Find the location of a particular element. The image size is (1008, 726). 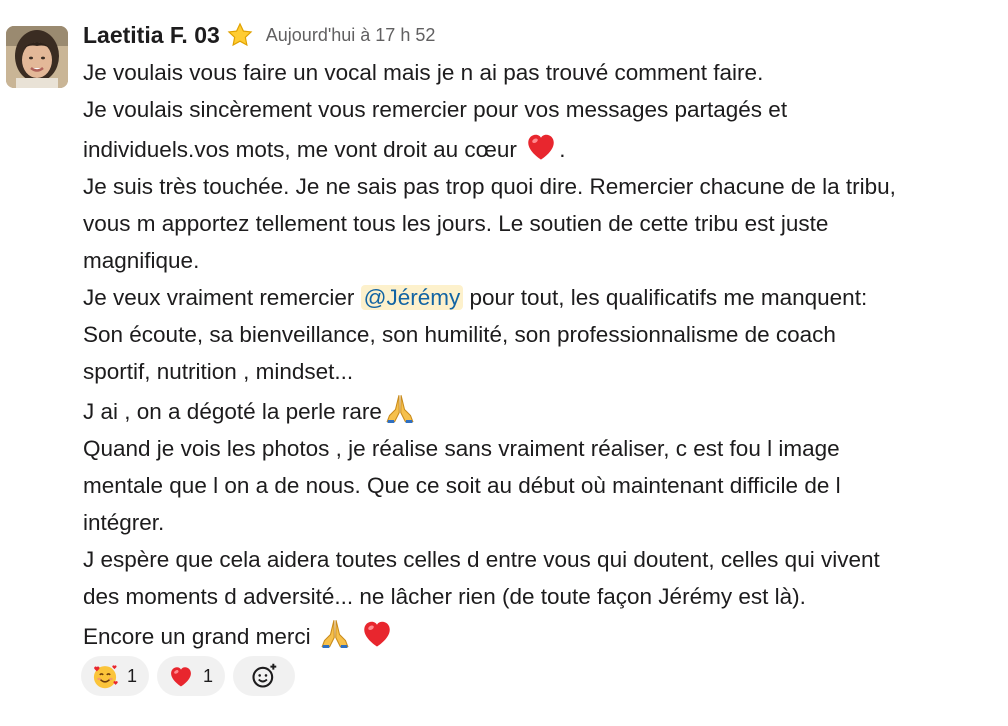

add-reaction-icon is located at coordinates (264, 676).